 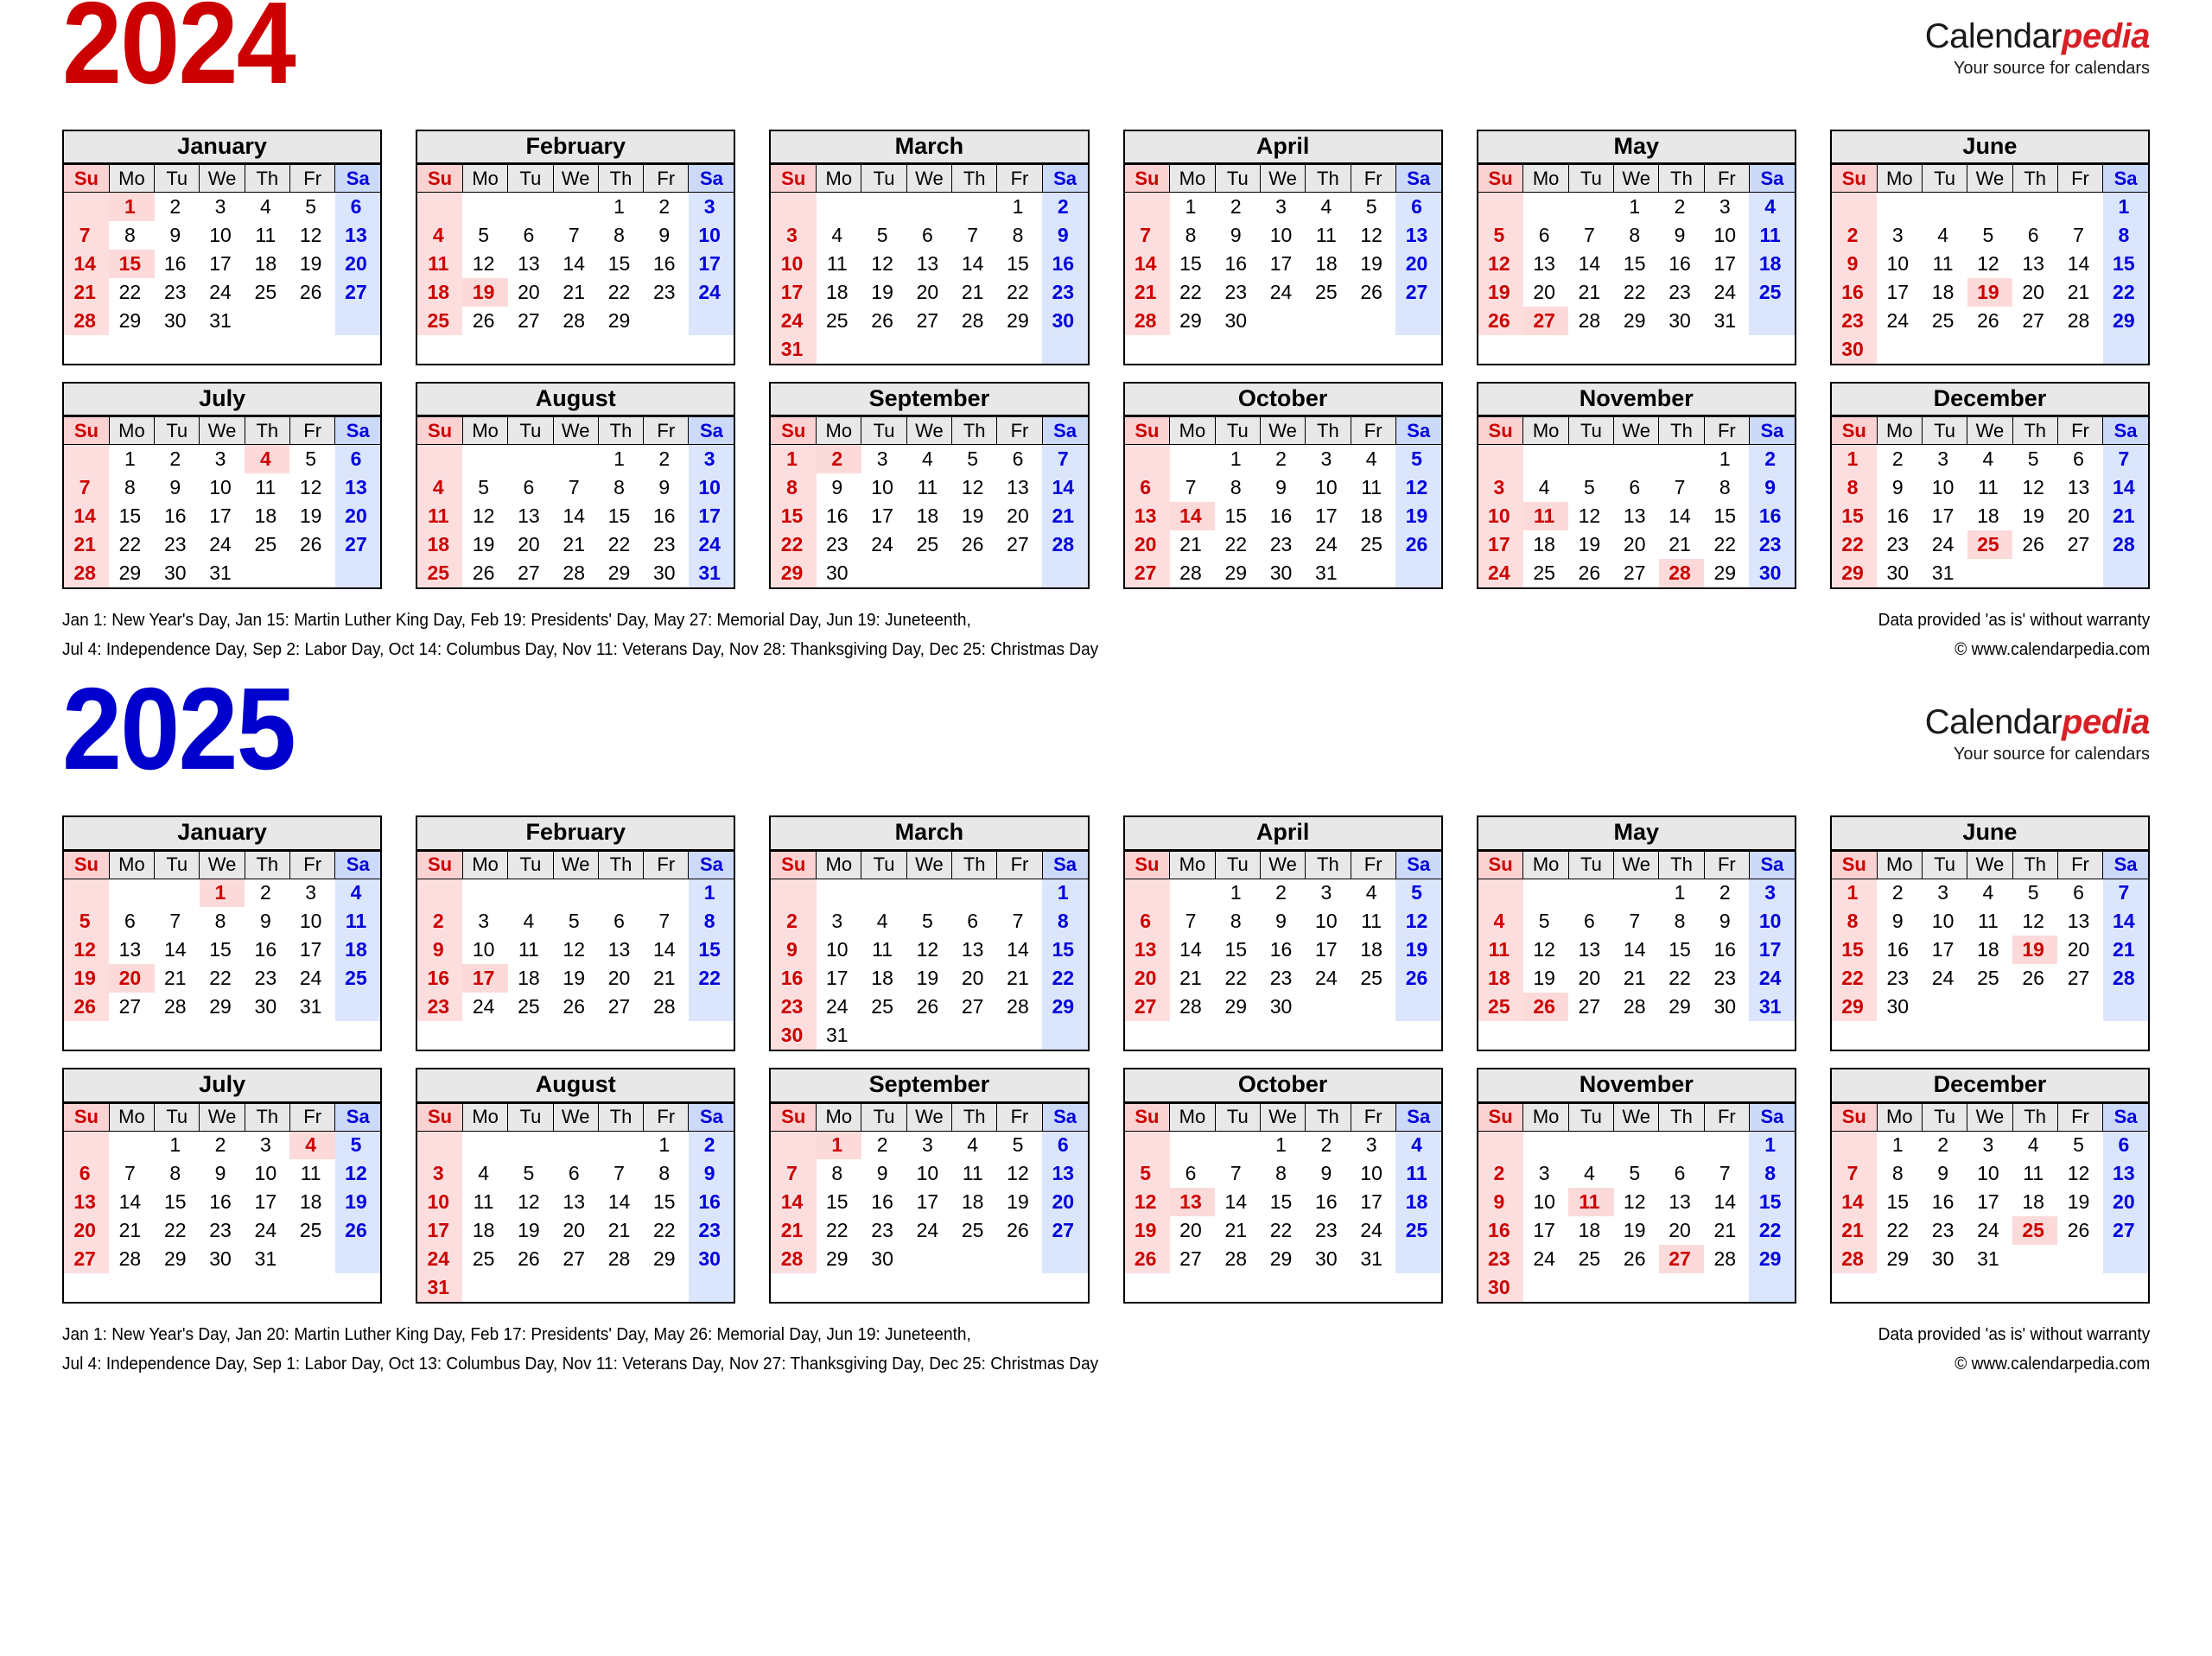 What do you see at coordinates (2125, 1173) in the screenshot?
I see `day-cell: 13` at bounding box center [2125, 1173].